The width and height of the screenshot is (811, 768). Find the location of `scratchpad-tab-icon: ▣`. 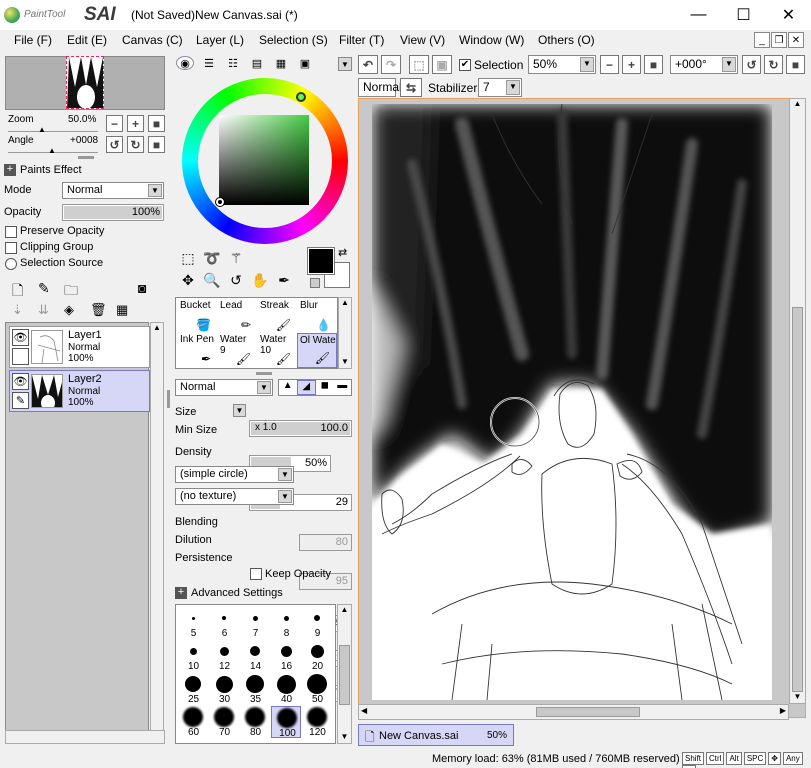

scratchpad-tab-icon: ▣ is located at coordinates (305, 63).